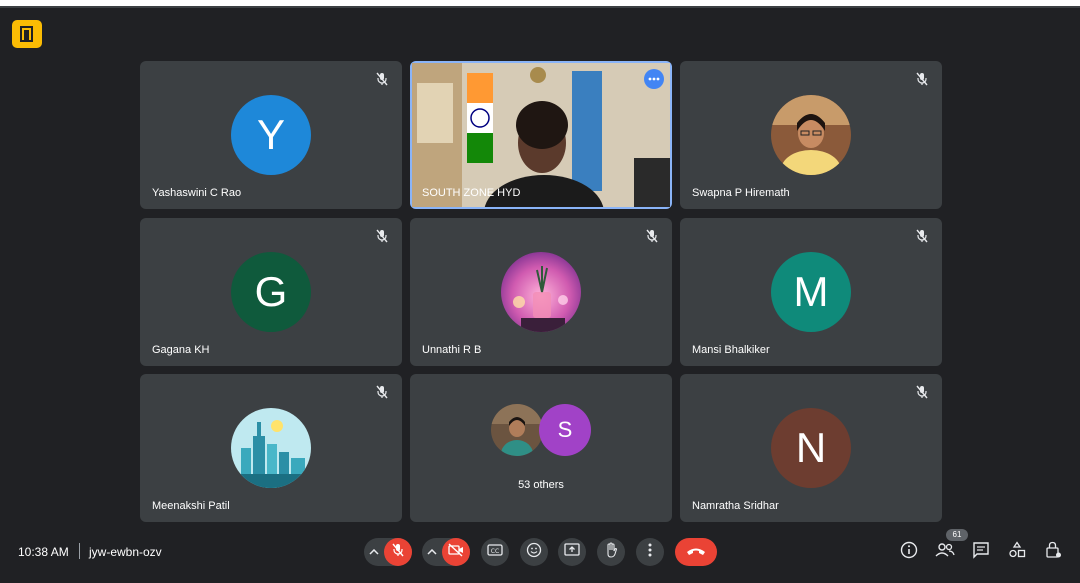 The image size is (1080, 583). I want to click on activities-button, so click(1017, 552).